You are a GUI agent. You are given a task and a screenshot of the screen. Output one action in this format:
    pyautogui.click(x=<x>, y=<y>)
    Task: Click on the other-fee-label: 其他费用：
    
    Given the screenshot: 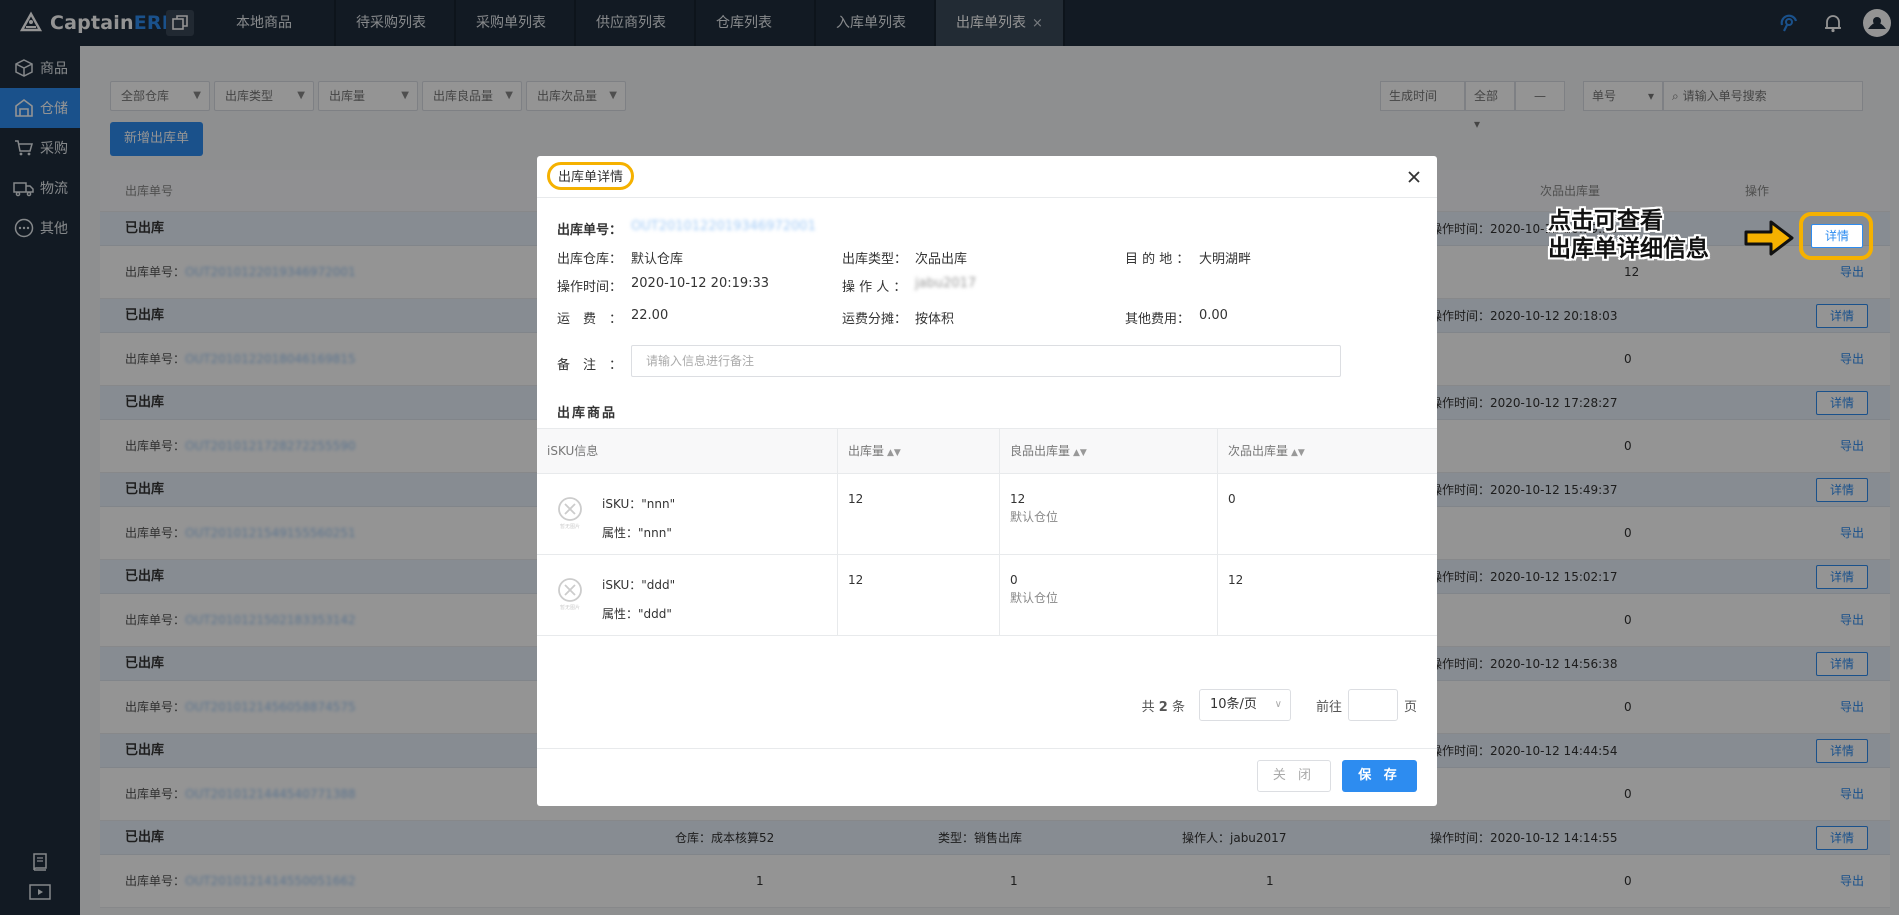 What is the action you would take?
    pyautogui.click(x=1158, y=319)
    